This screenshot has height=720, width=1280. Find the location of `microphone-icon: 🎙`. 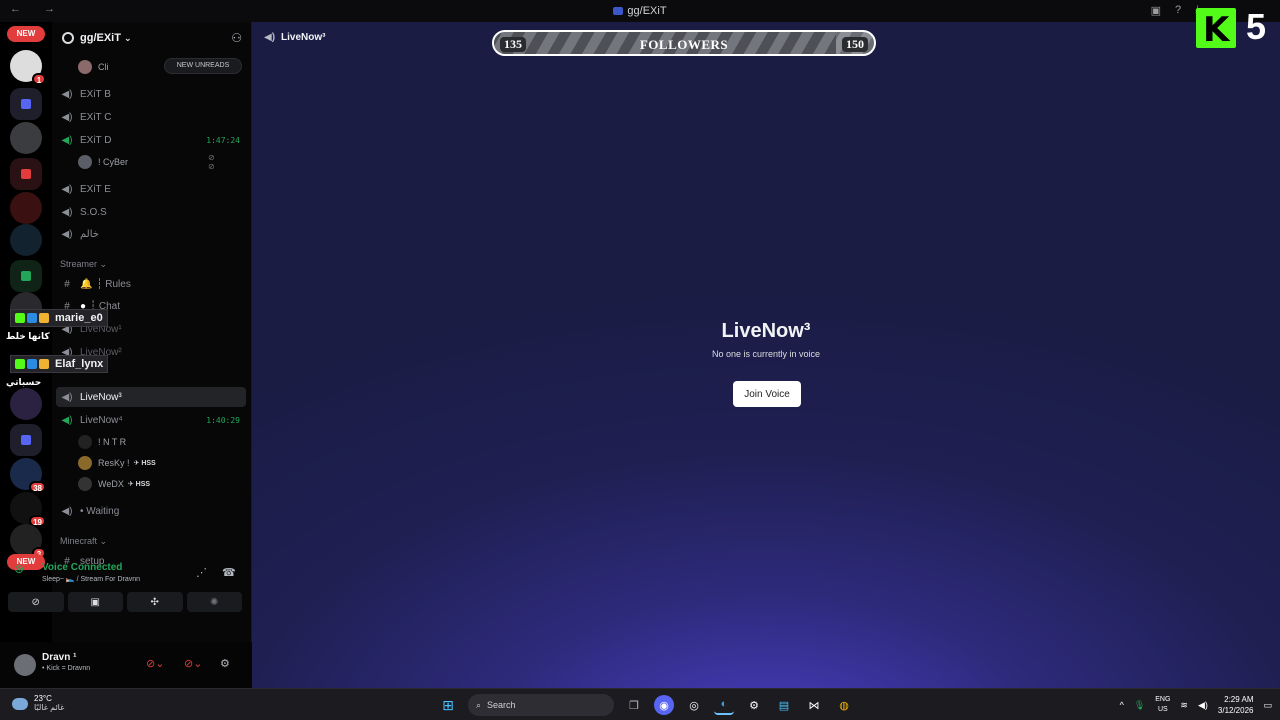

microphone-icon: 🎙 is located at coordinates (1139, 705).